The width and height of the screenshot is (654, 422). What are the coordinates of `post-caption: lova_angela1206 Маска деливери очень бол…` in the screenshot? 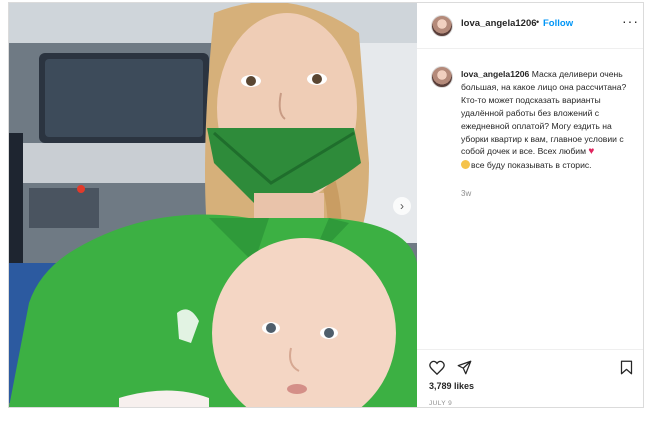 It's located at (548, 120).